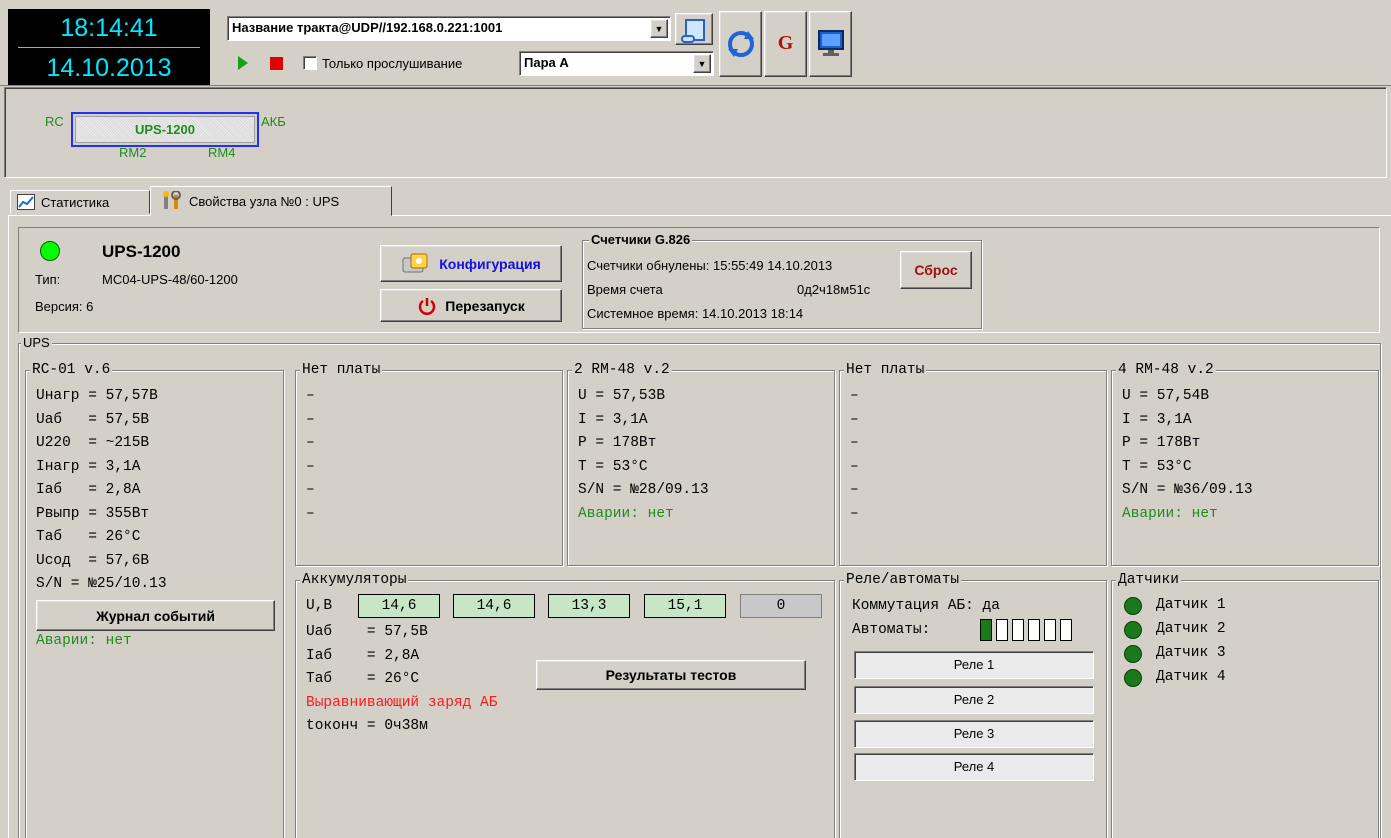 The image size is (1391, 838). I want to click on battery-cell: 13,3, so click(589, 606).